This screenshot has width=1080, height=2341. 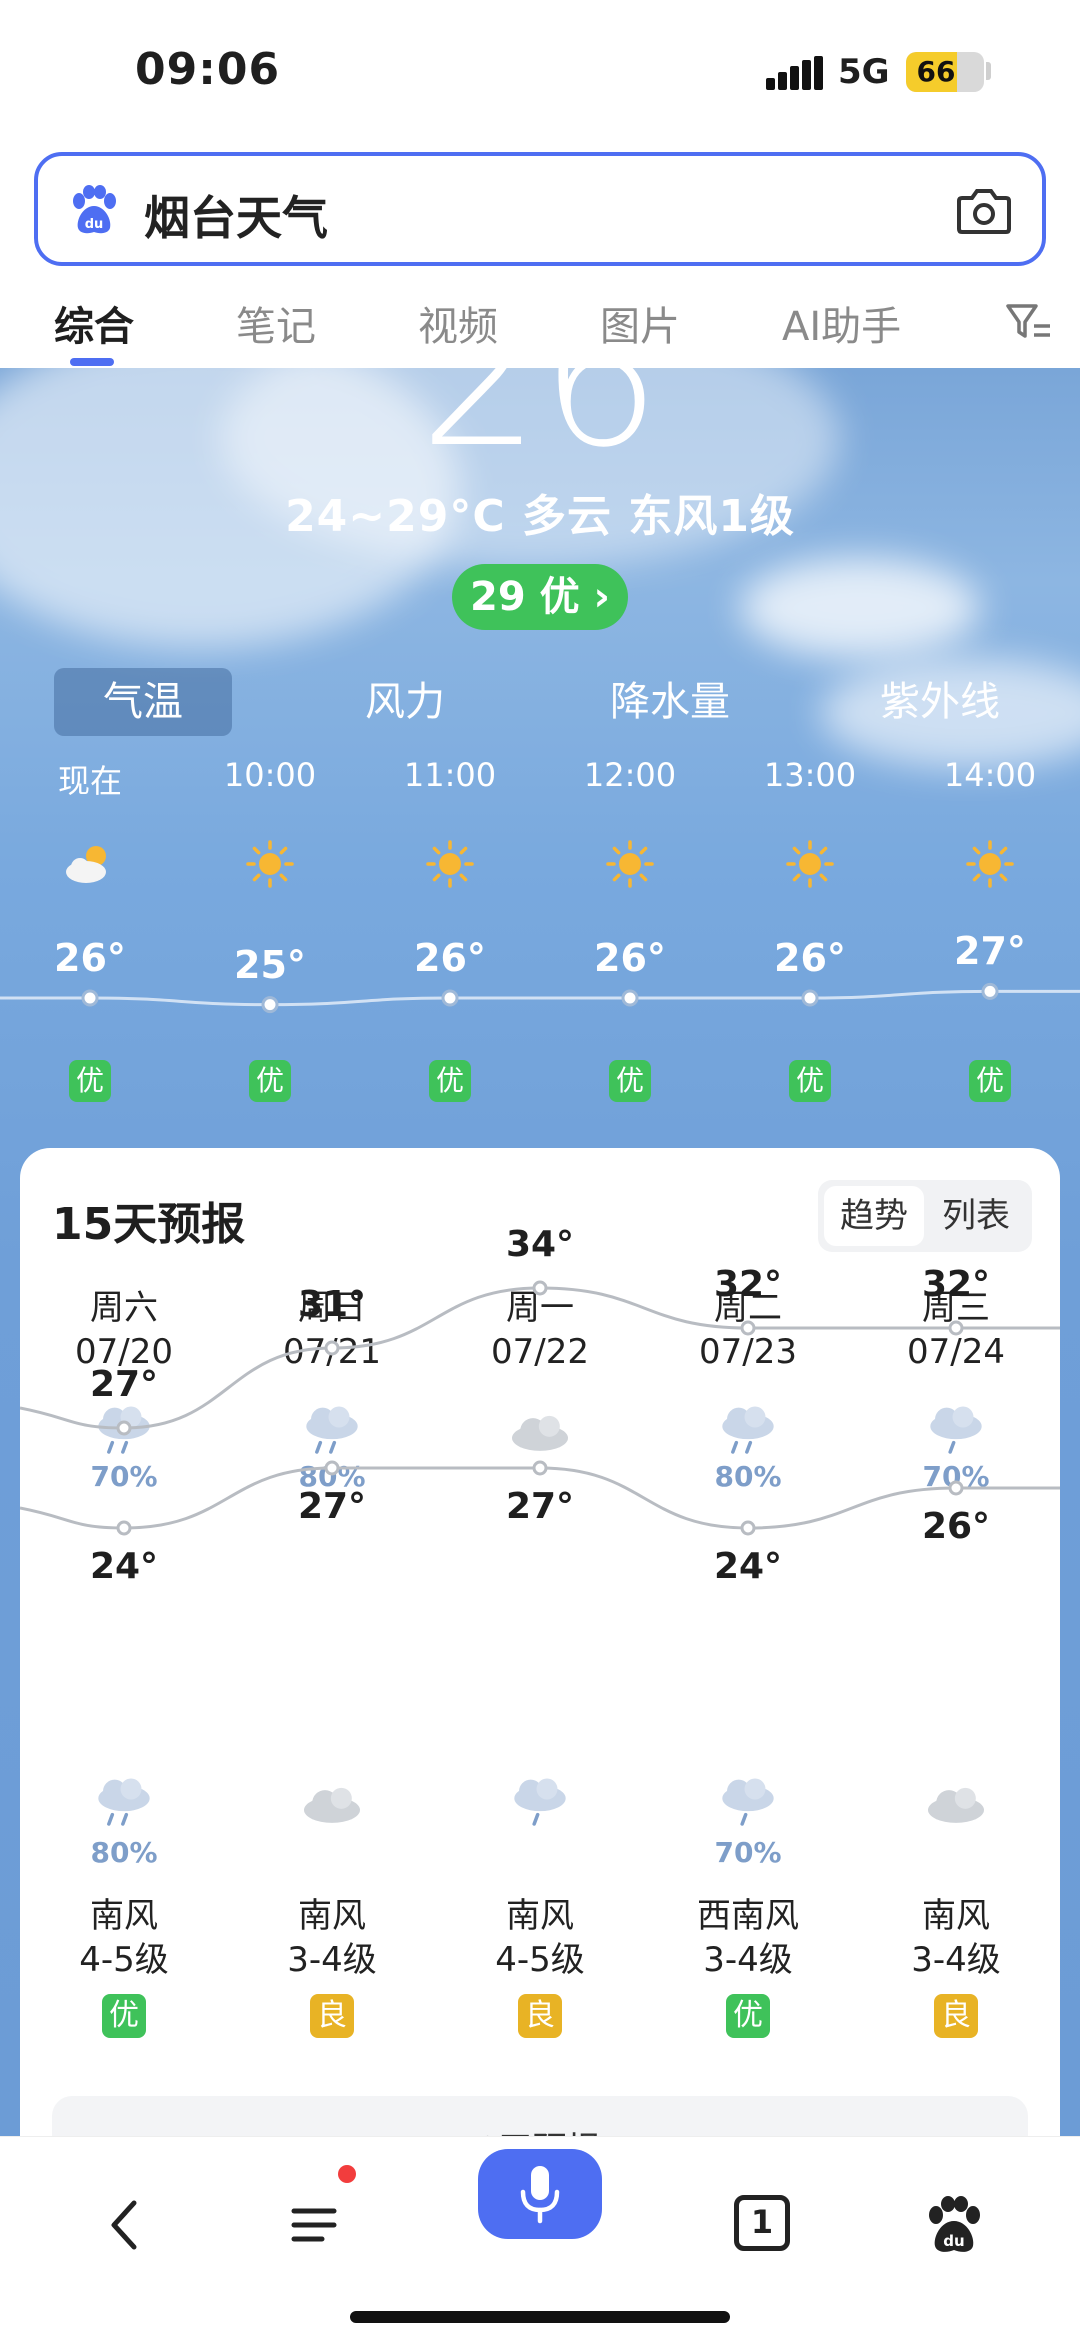 I want to click on home-indicator, so click(x=540, y=2317).